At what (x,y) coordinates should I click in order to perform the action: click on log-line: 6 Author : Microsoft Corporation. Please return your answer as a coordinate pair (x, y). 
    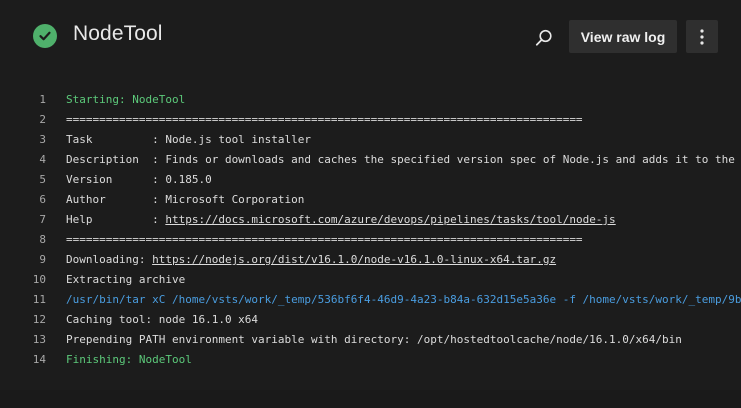
    Looking at the image, I should click on (370, 200).